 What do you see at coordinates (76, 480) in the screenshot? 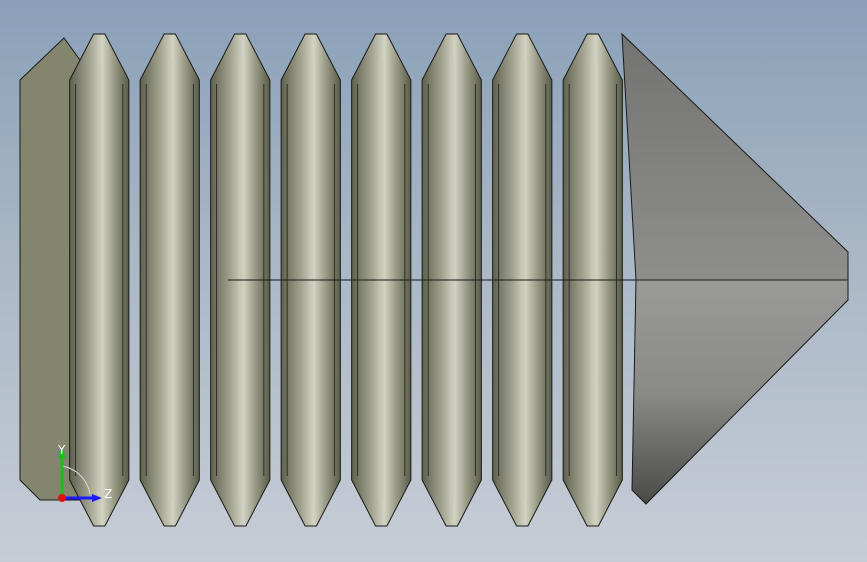
I see `triad-arc` at bounding box center [76, 480].